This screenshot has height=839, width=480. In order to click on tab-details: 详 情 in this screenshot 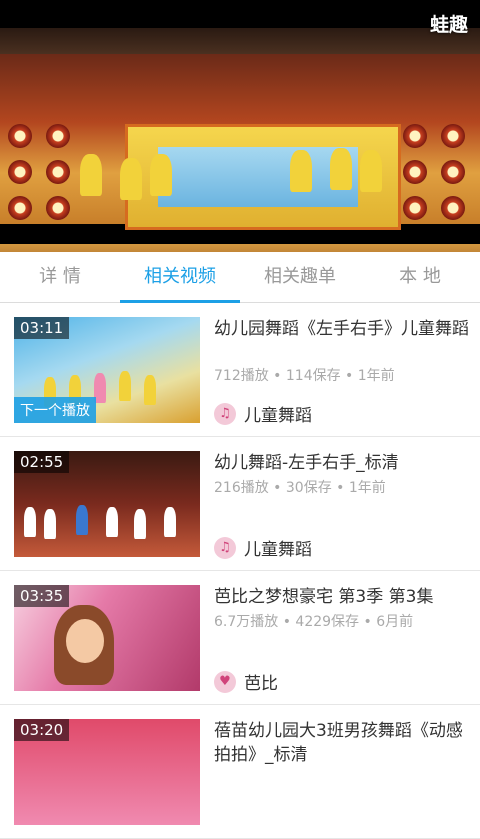, I will do `click(60, 277)`.